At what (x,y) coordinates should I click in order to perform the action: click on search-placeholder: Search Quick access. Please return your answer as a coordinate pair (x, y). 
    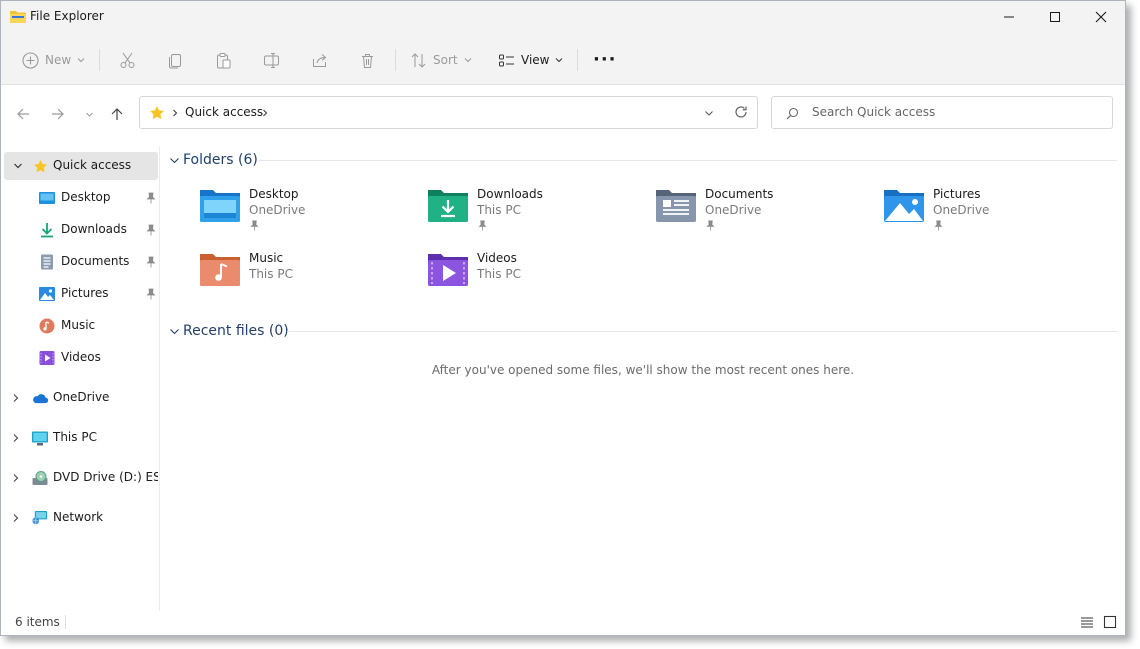
    Looking at the image, I should click on (874, 112).